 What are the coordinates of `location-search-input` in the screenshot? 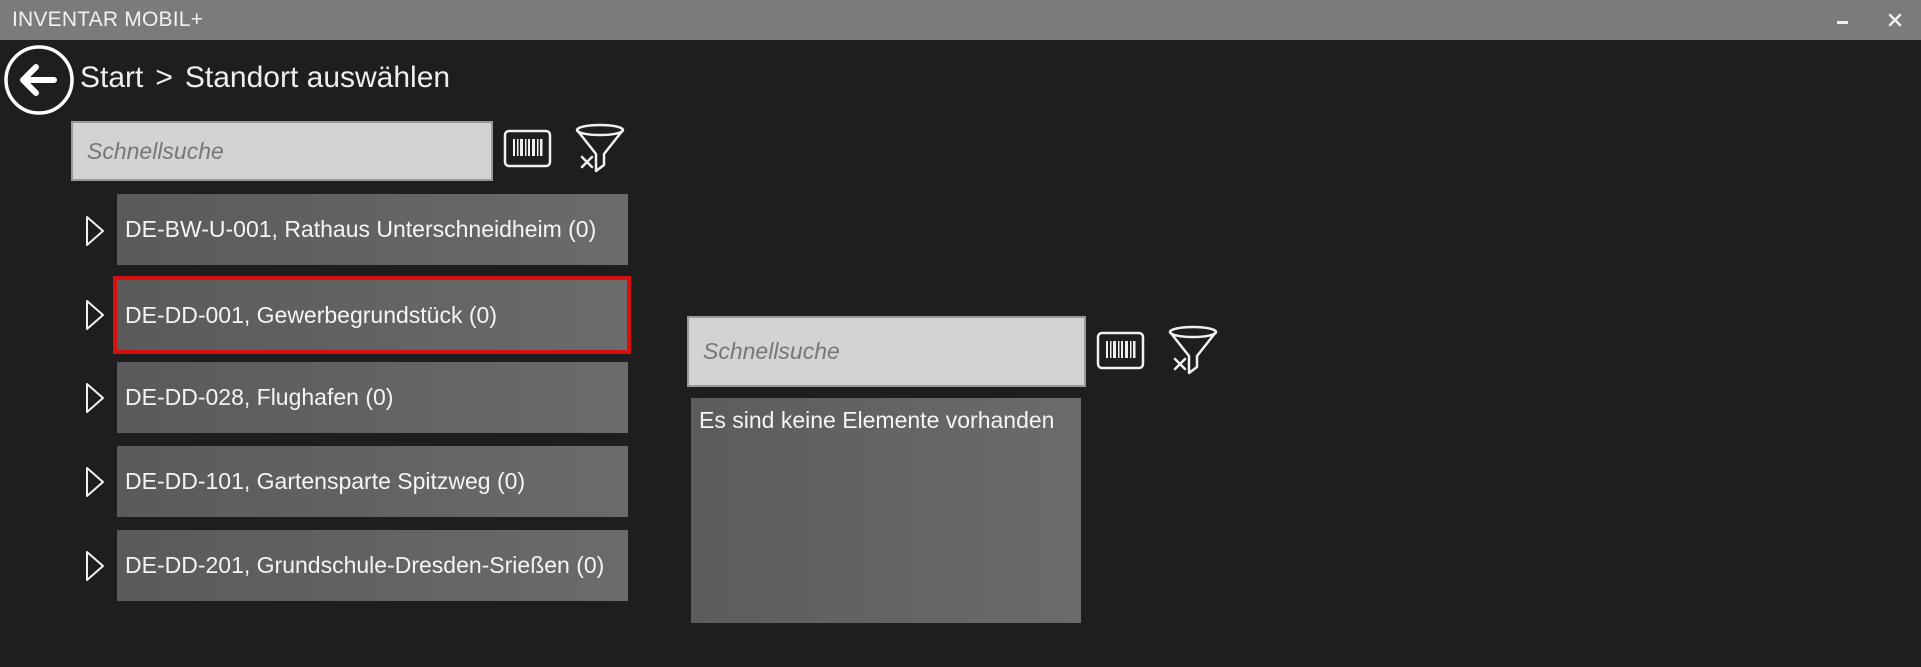 It's located at (282, 151).